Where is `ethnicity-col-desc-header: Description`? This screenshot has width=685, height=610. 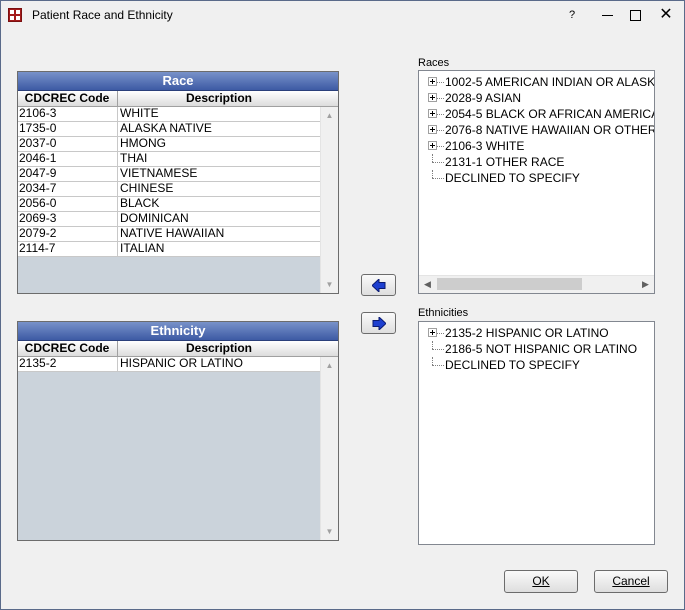 ethnicity-col-desc-header: Description is located at coordinates (218, 348).